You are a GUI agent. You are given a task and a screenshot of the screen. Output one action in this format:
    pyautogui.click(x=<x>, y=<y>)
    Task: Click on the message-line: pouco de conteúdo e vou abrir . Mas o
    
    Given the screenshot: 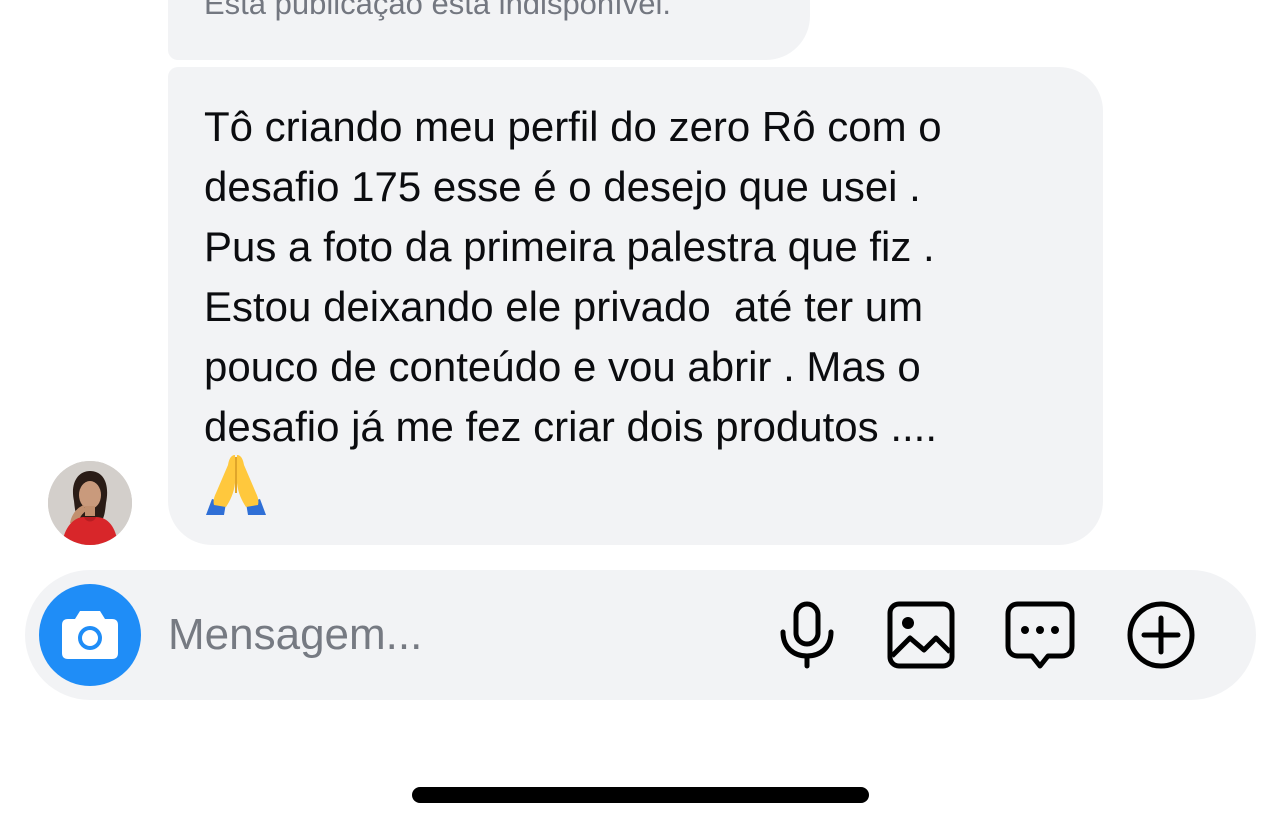 What is the action you would take?
    pyautogui.click(x=562, y=366)
    